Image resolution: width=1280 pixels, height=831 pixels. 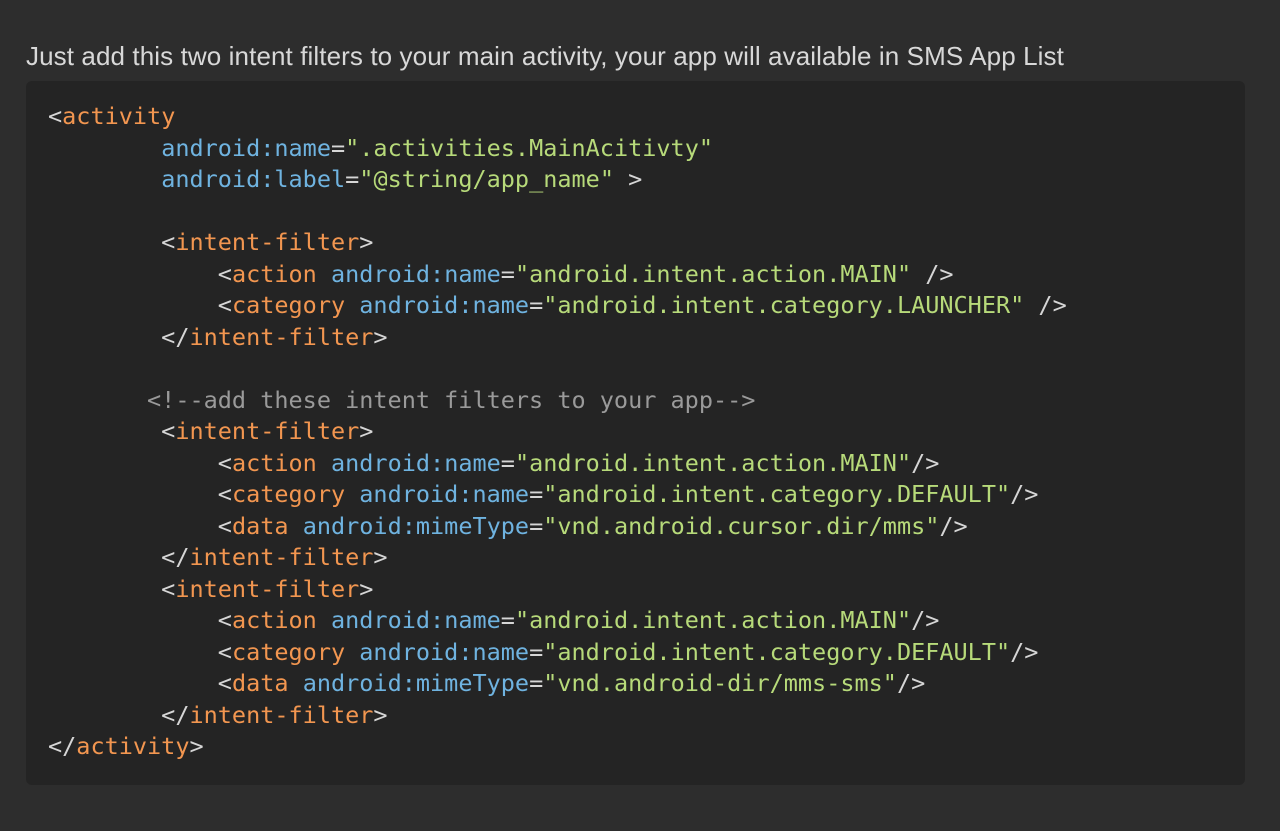 I want to click on code-attribute-value: "vnd.android-dir/mms-sms", so click(x=720, y=683).